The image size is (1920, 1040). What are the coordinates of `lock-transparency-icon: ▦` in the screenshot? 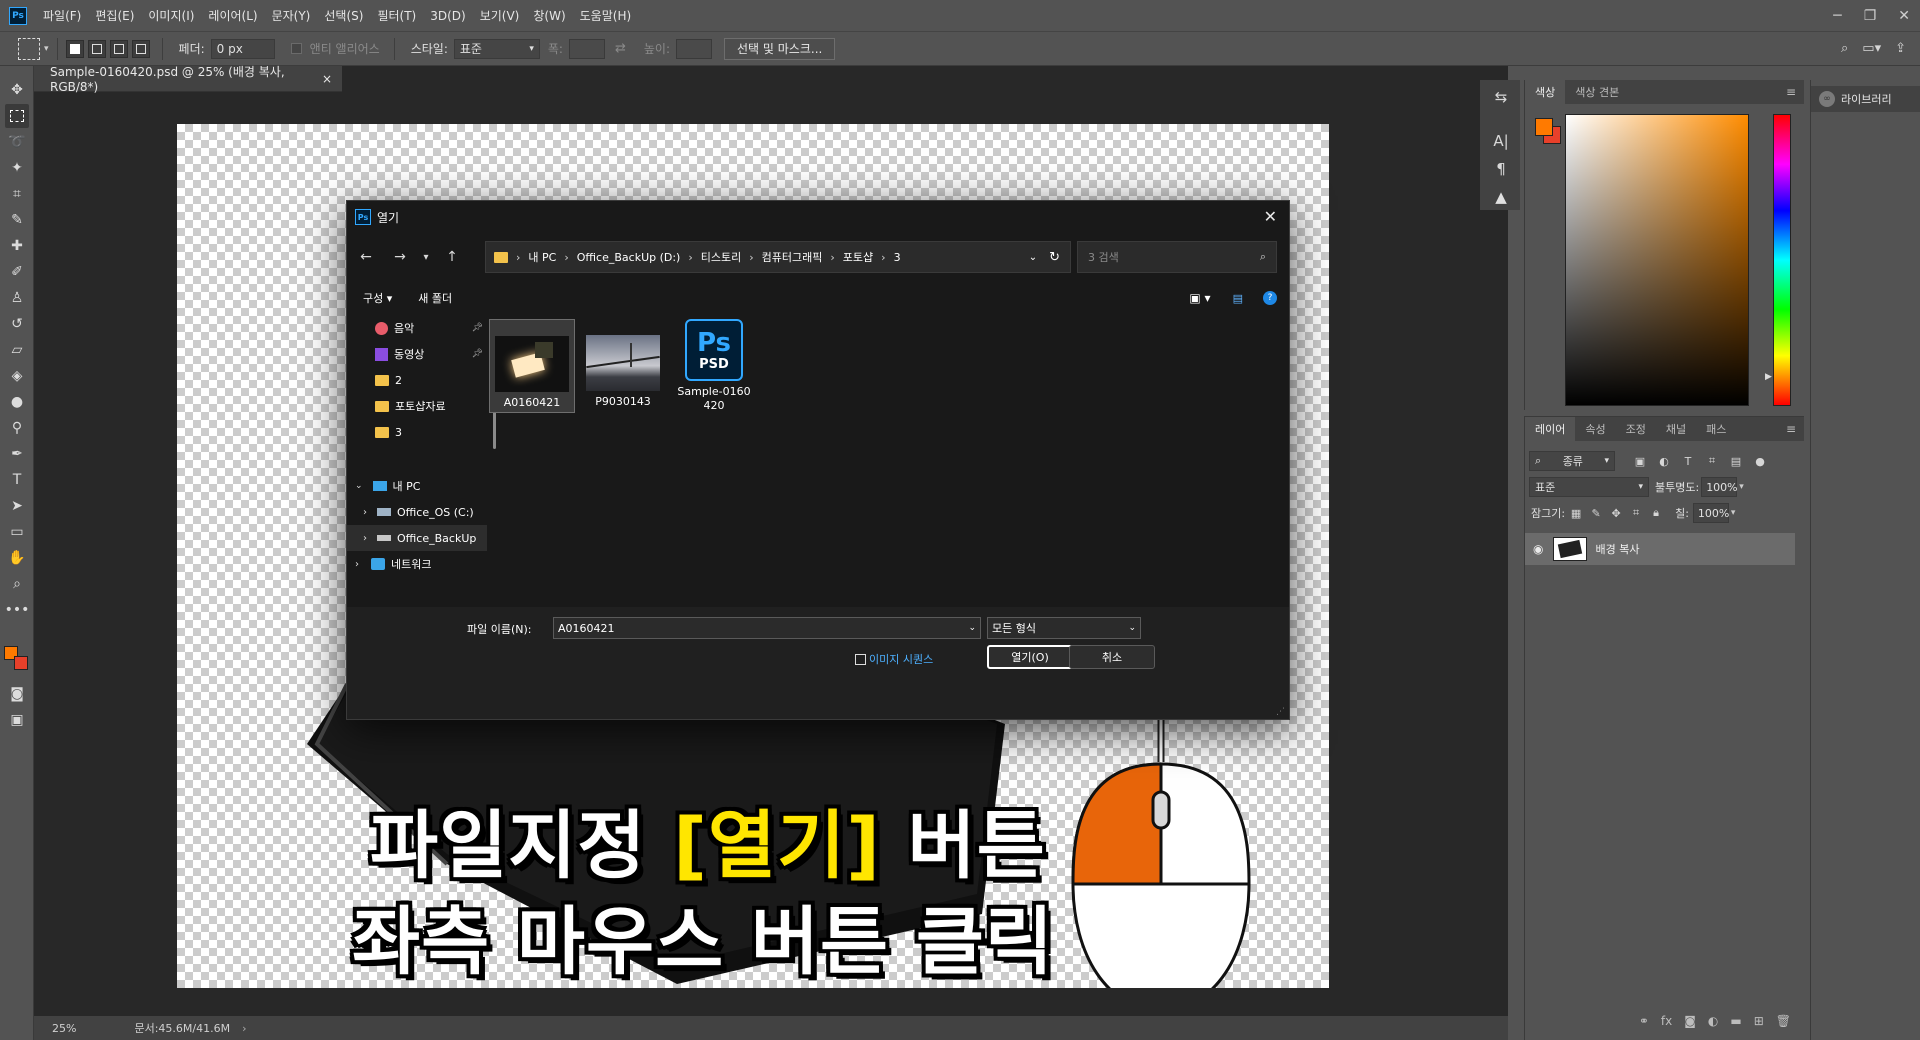 It's located at (1576, 513).